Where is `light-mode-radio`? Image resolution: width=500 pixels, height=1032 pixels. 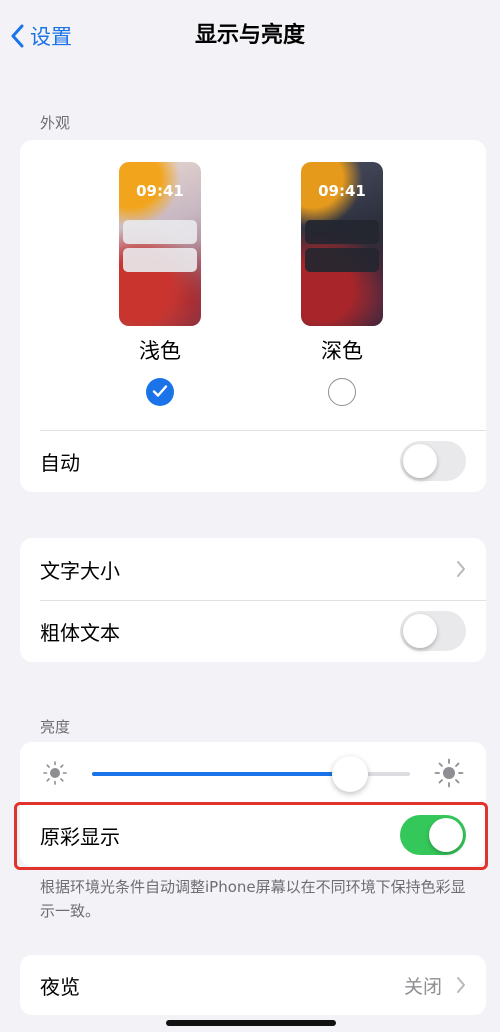 light-mode-radio is located at coordinates (160, 392).